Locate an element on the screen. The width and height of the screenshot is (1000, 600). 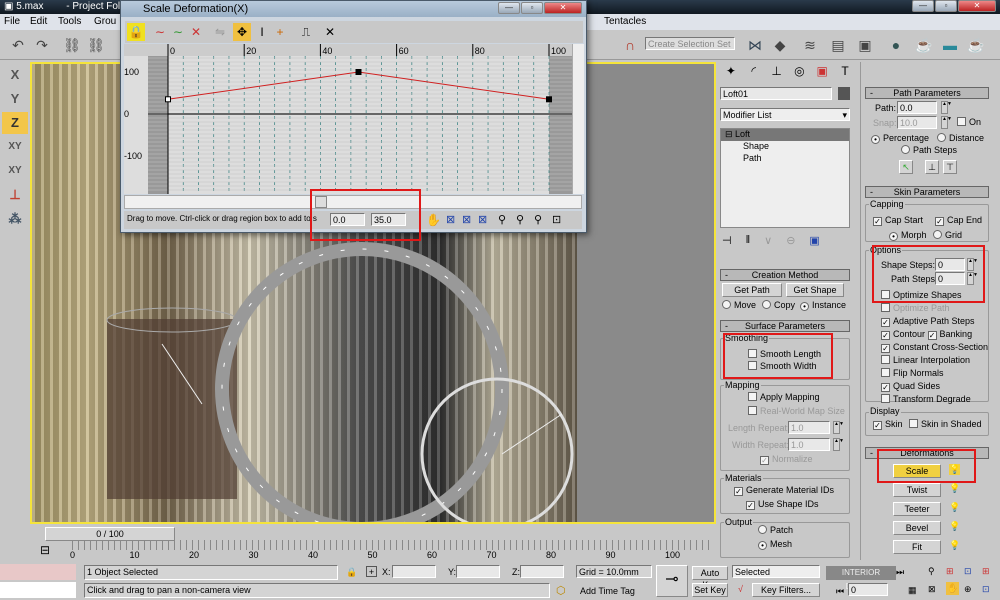
motion-tab-icon: ◎ is located at coordinates (799, 73).